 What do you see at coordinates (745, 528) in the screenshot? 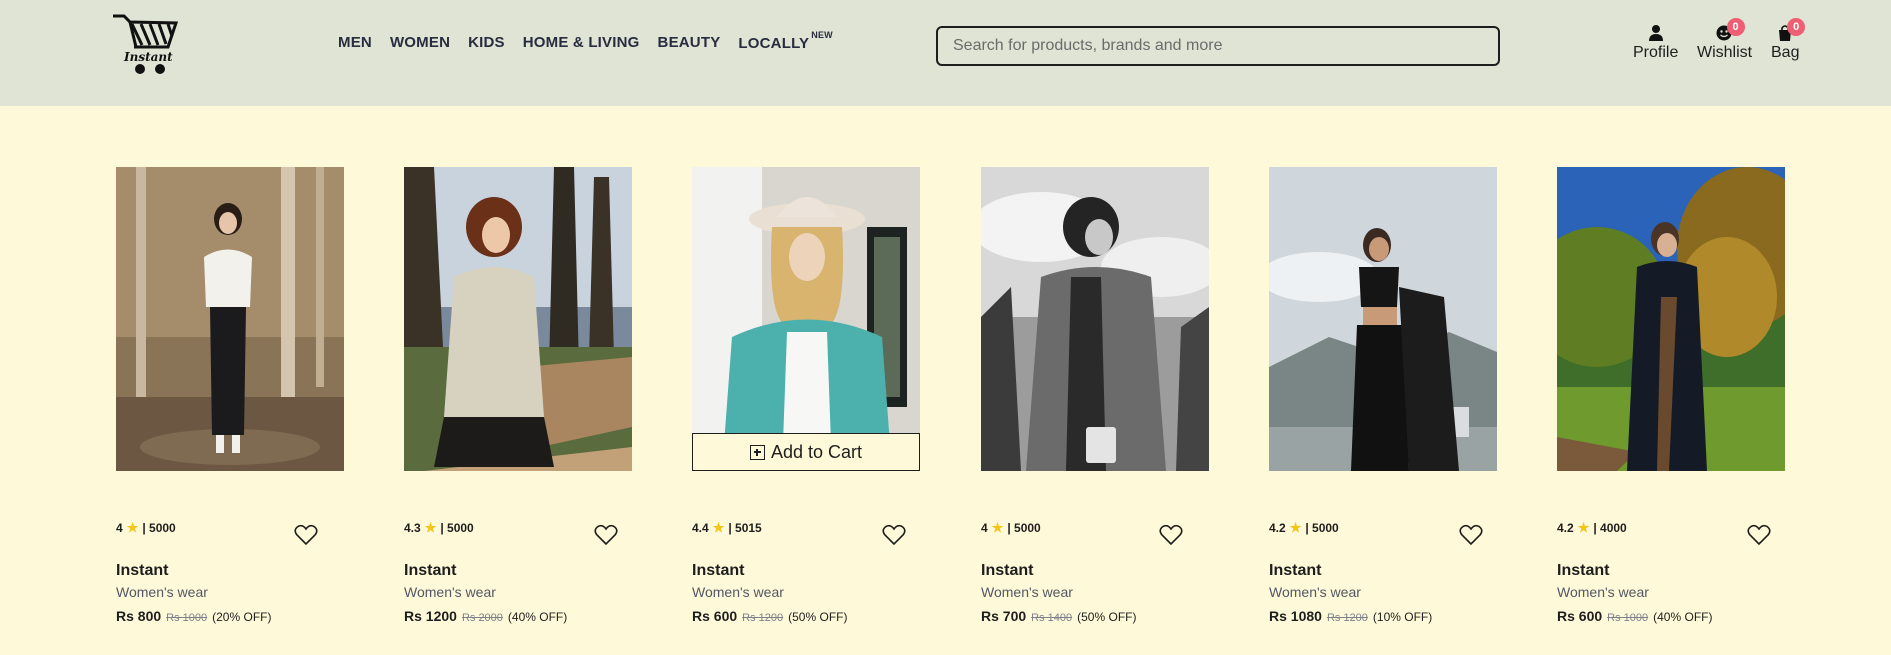
I see `review-count: | 5015` at bounding box center [745, 528].